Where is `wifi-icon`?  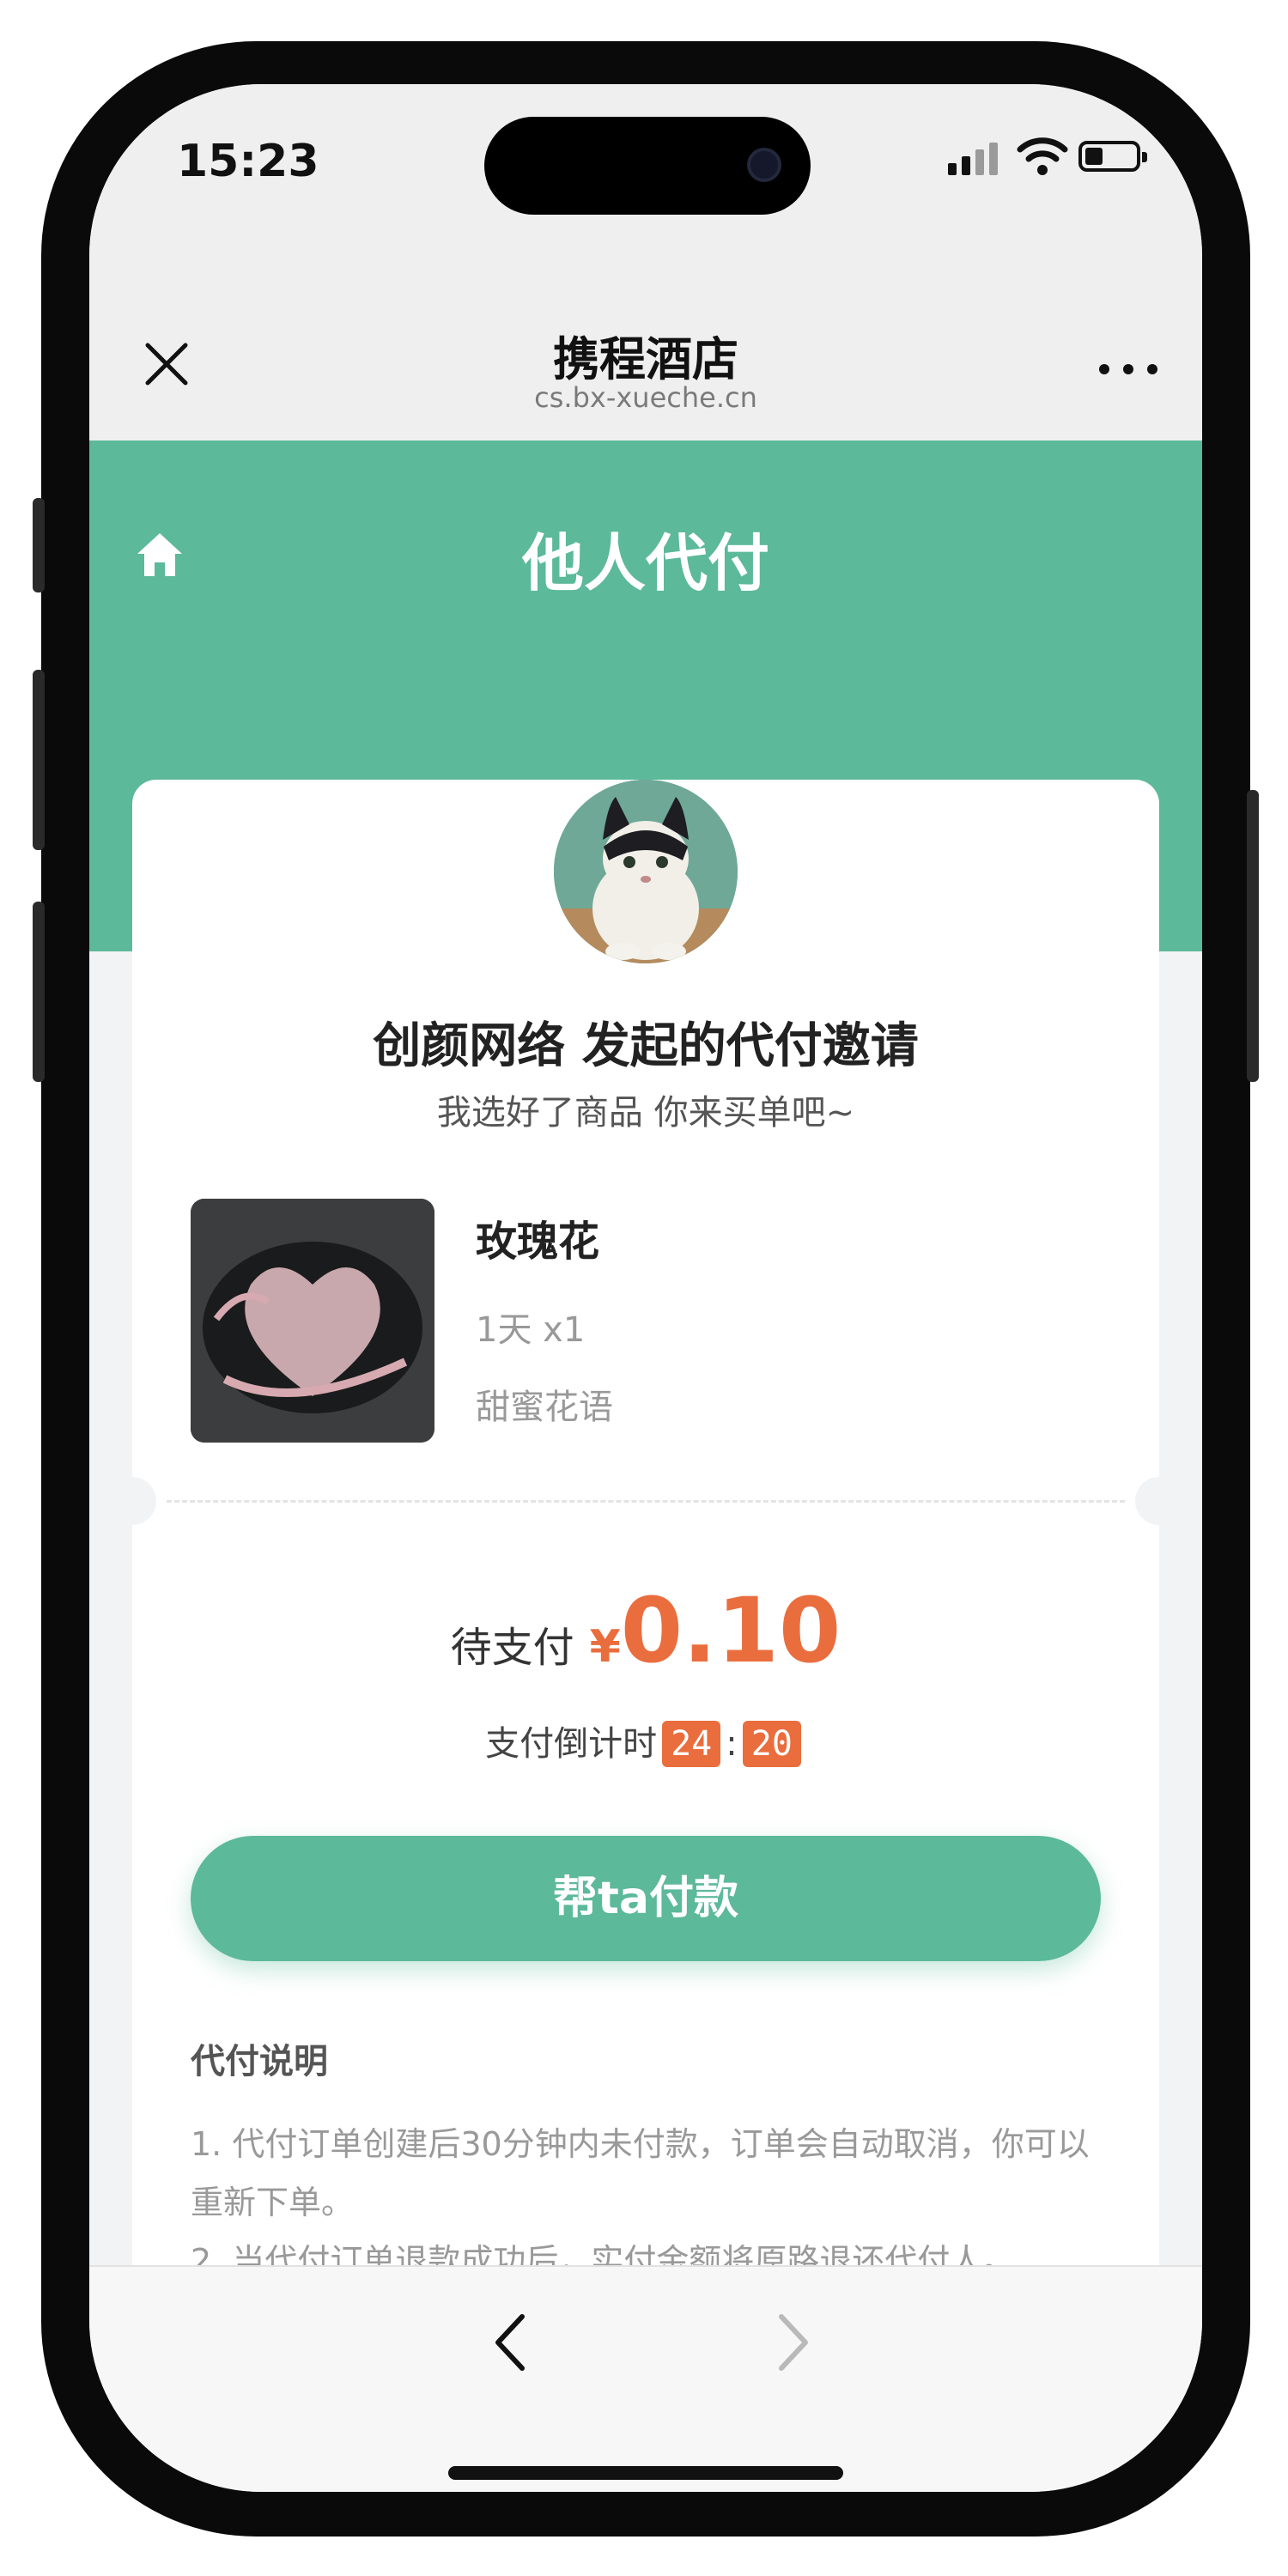
wifi-icon is located at coordinates (1042, 156).